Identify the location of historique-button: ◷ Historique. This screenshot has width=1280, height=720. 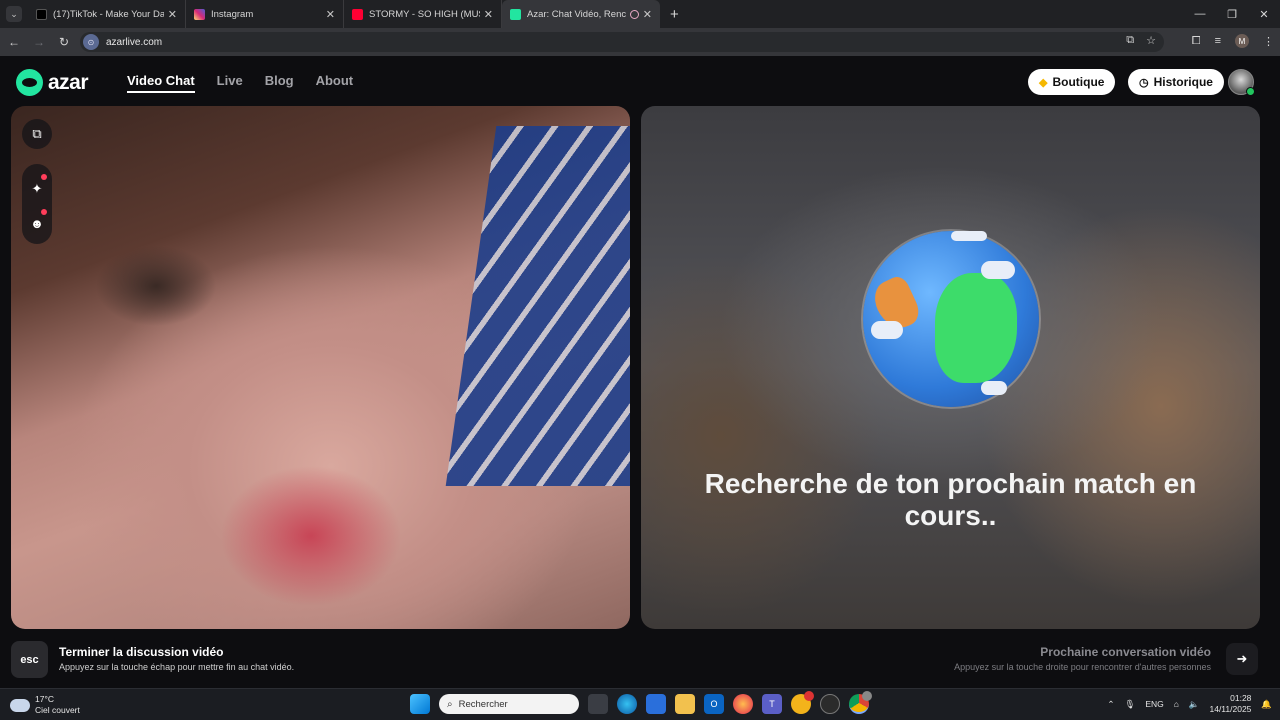
(1176, 82).